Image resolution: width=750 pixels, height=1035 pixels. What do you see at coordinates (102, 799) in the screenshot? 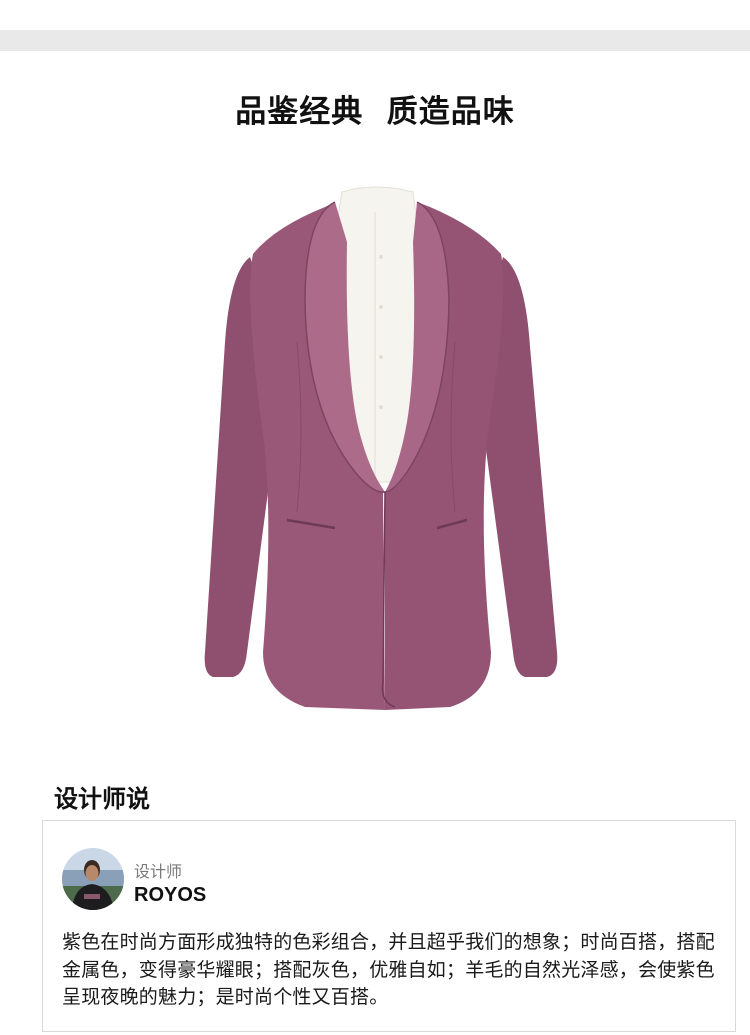
I see `designer-section-title: 设计师说` at bounding box center [102, 799].